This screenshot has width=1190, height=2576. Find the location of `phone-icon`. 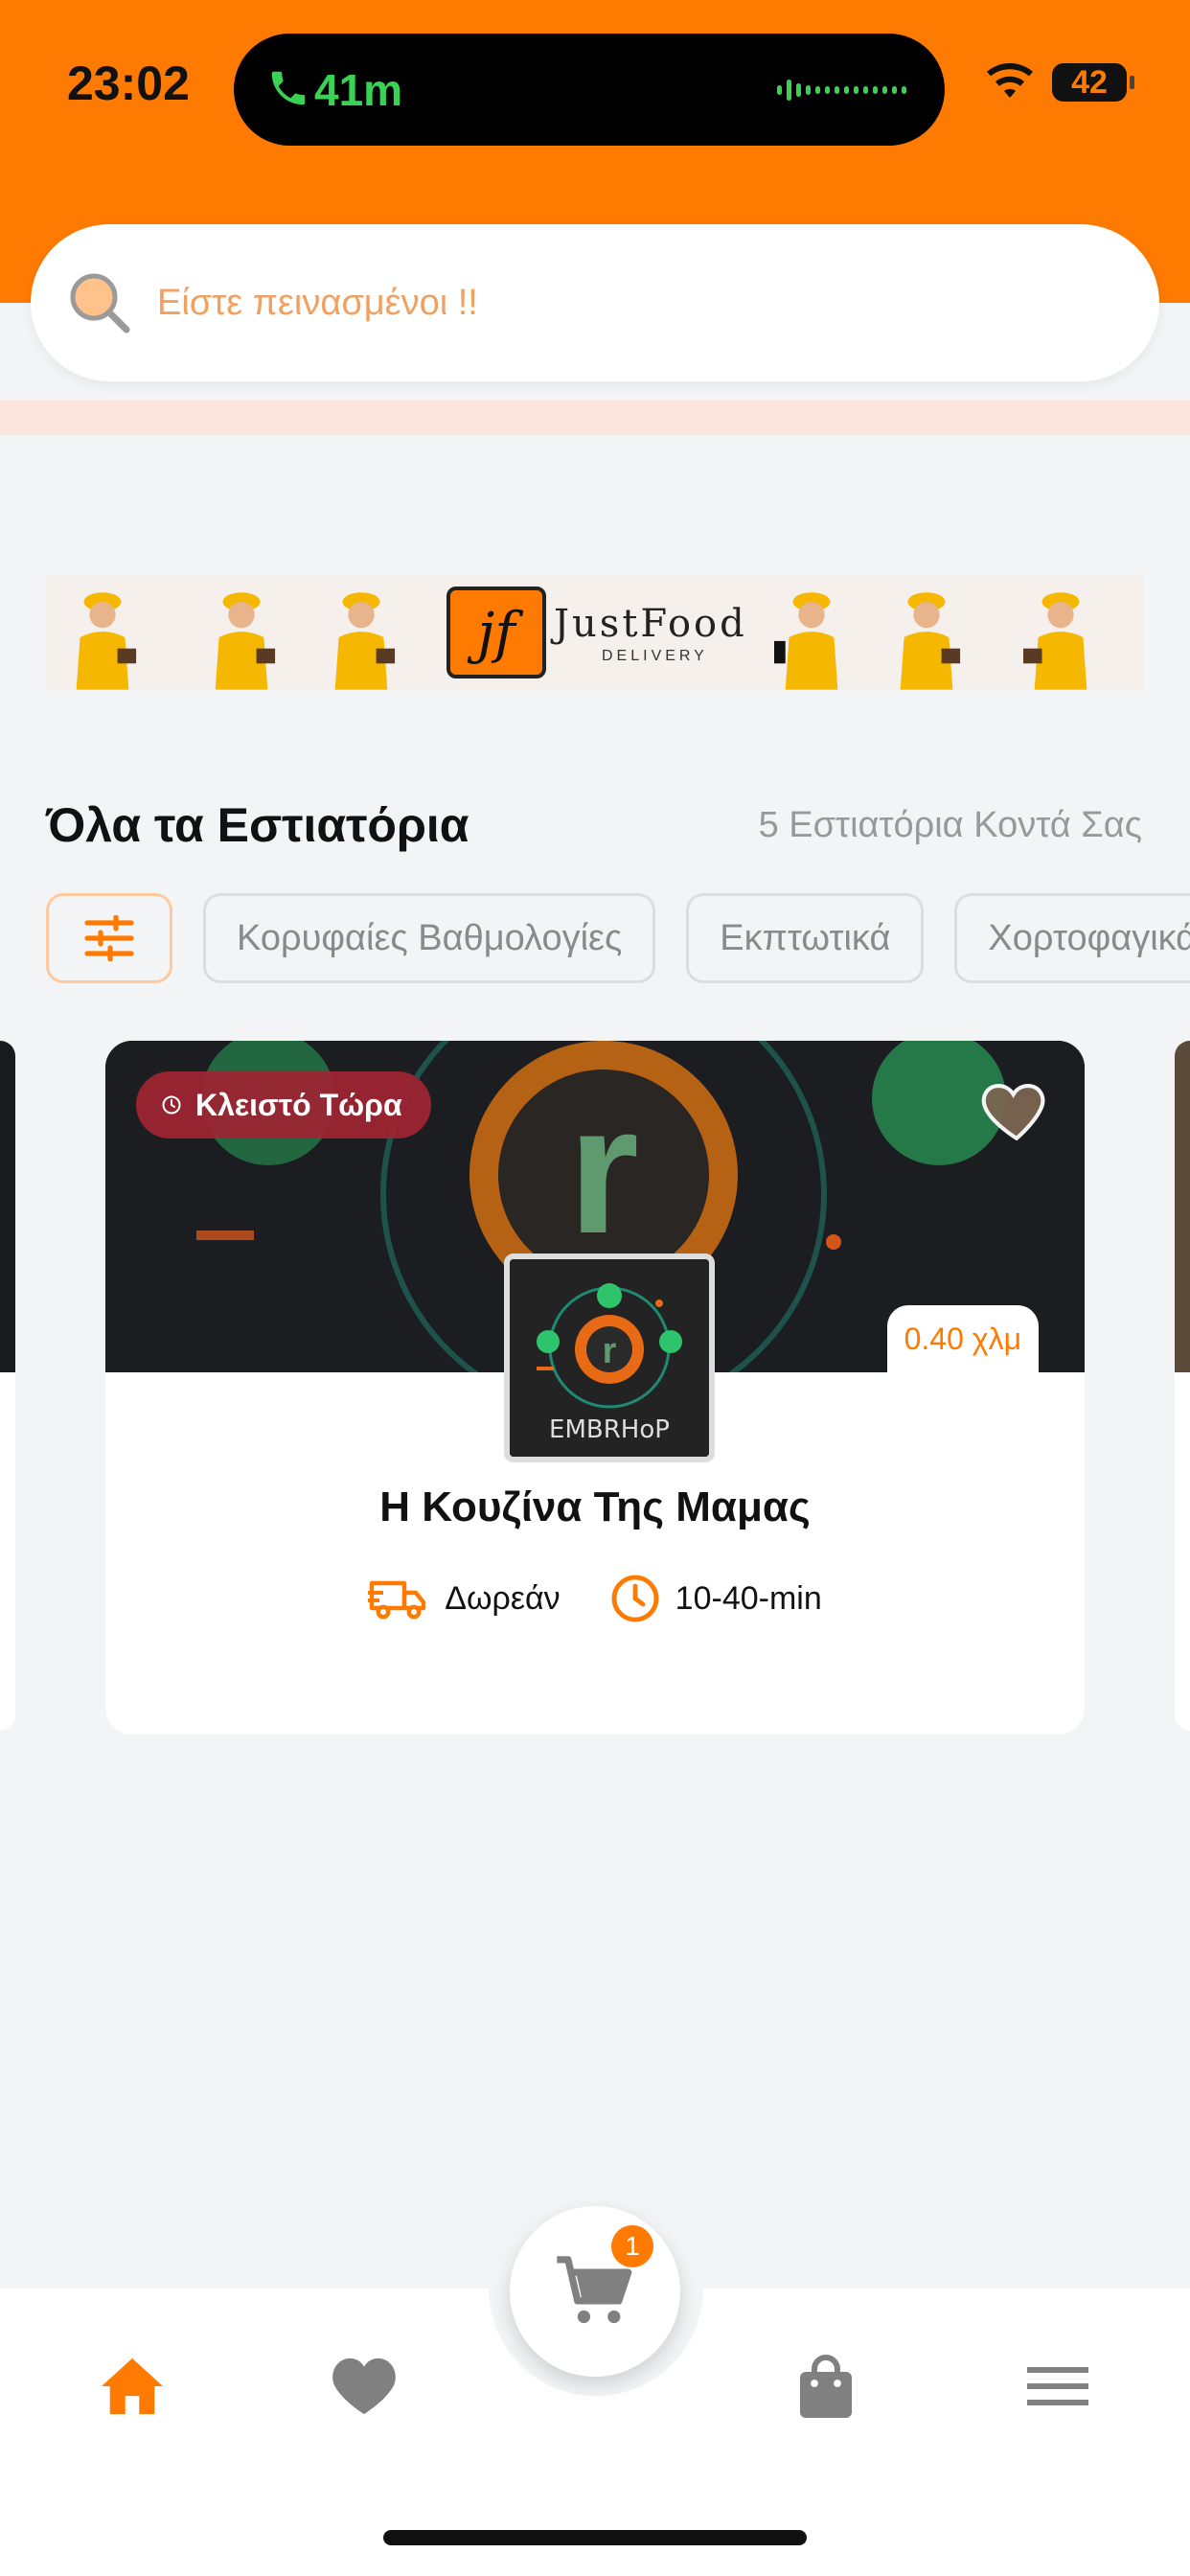

phone-icon is located at coordinates (288, 88).